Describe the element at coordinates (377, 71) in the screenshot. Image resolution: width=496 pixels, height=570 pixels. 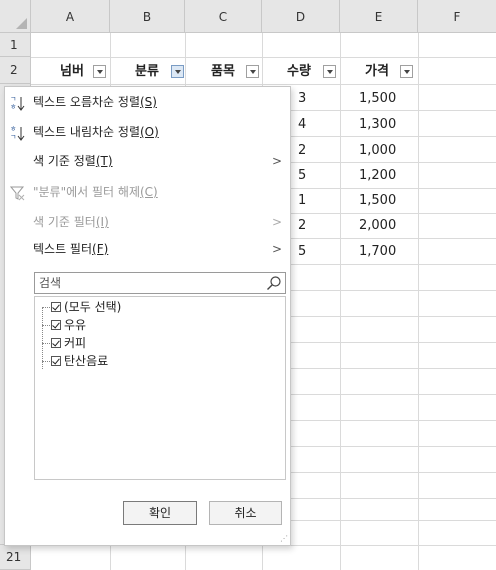
I see `header-cell-price: 가격` at that location.